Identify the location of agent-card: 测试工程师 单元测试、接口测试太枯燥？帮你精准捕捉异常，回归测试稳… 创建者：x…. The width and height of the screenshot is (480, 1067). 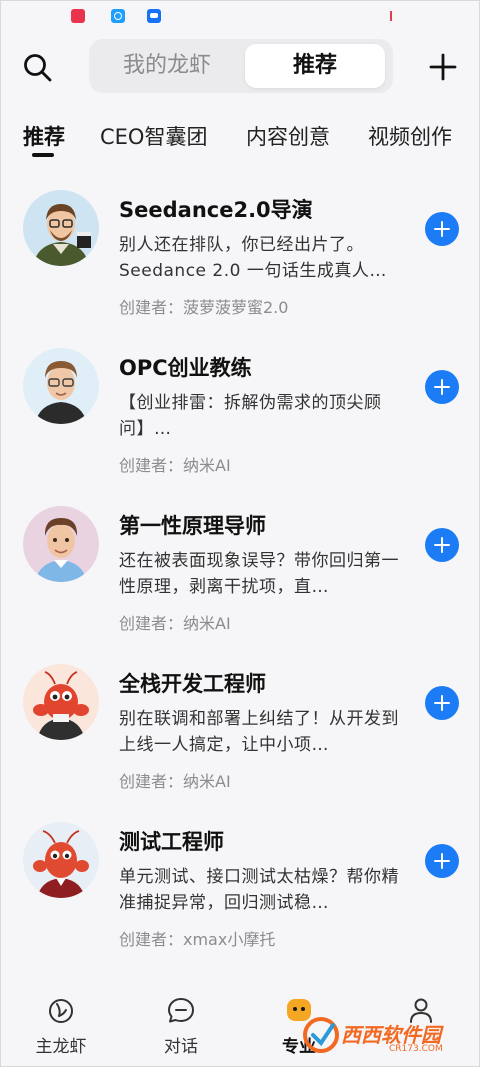
(240, 887).